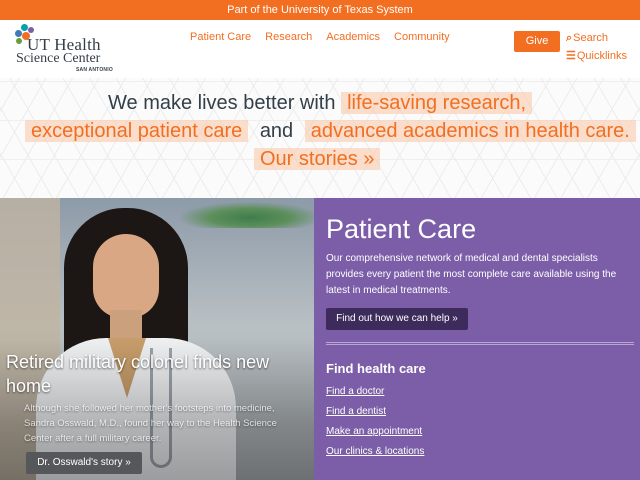  I want to click on nav-item-community: Community, so click(422, 37).